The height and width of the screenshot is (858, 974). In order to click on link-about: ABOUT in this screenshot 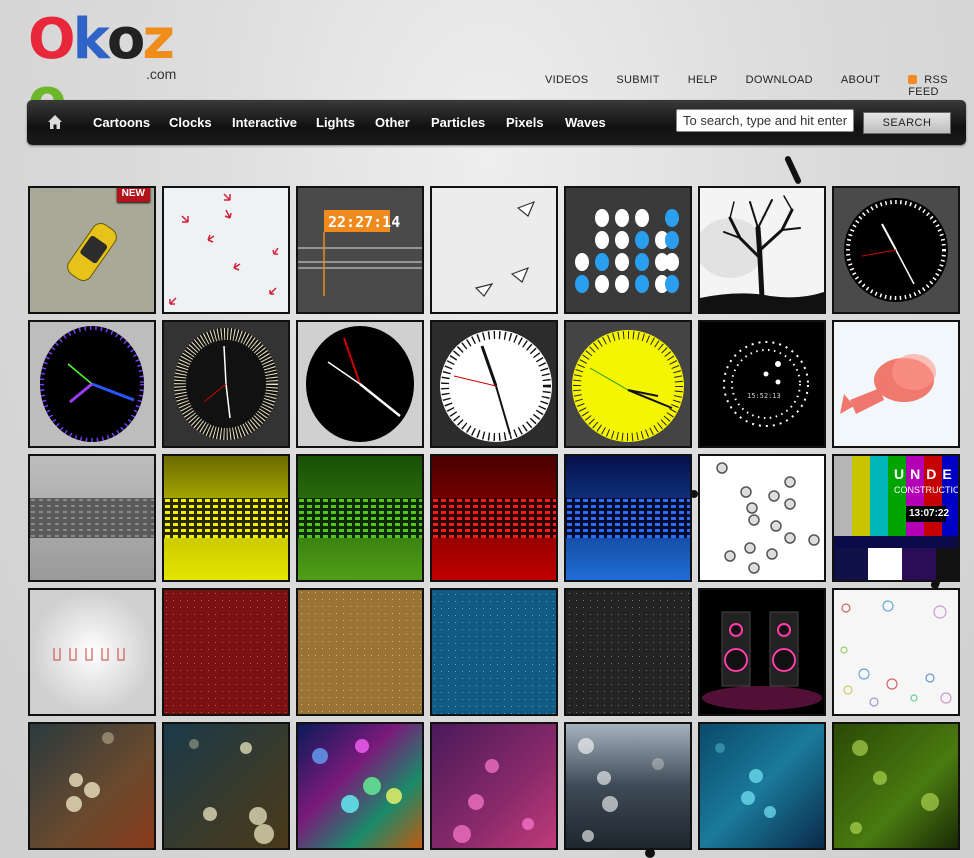, I will do `click(860, 86)`.